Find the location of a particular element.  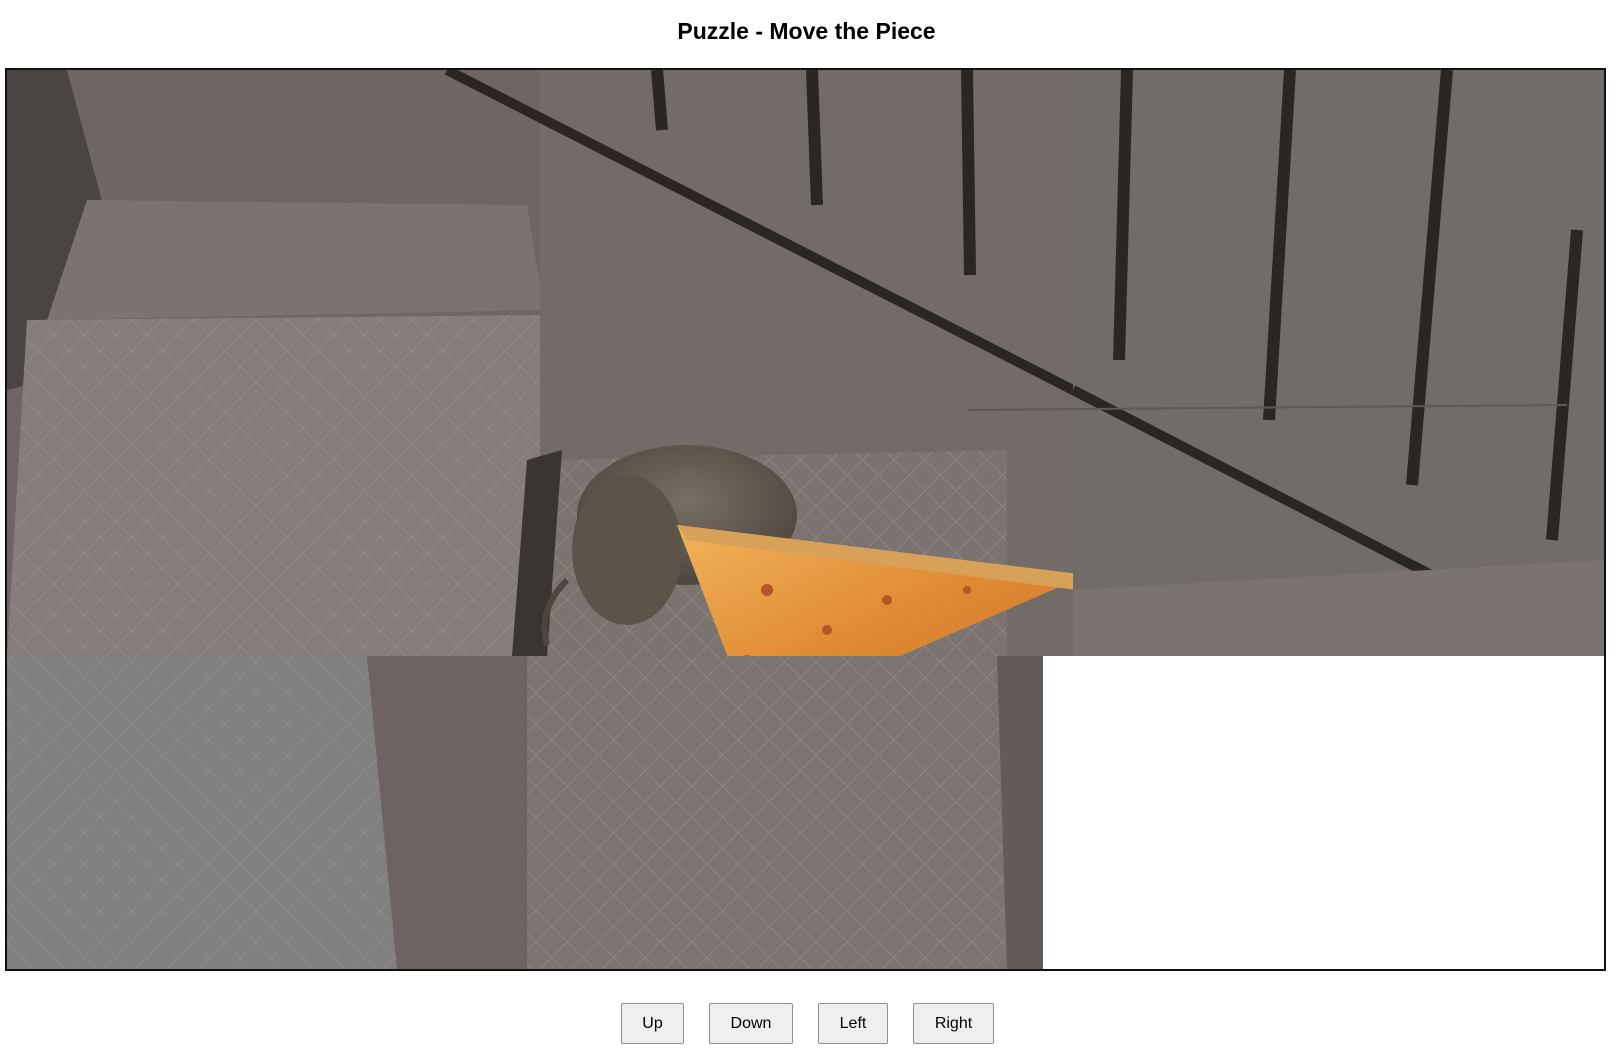

left-button: Left is located at coordinates (853, 1023).